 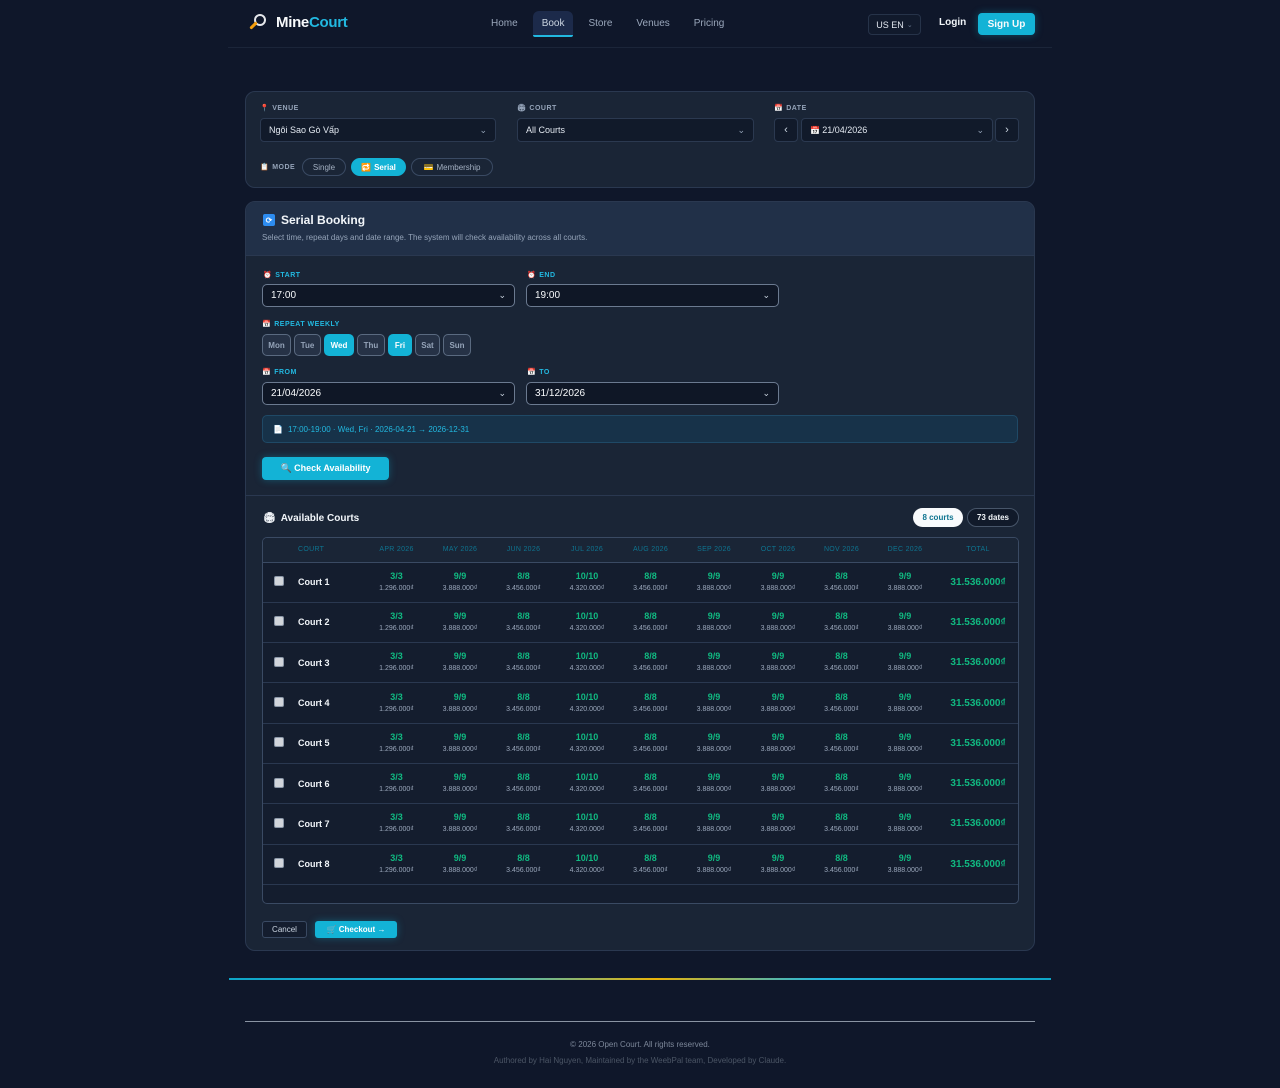 I want to click on mode-serial: 🔁 Serial, so click(x=378, y=167).